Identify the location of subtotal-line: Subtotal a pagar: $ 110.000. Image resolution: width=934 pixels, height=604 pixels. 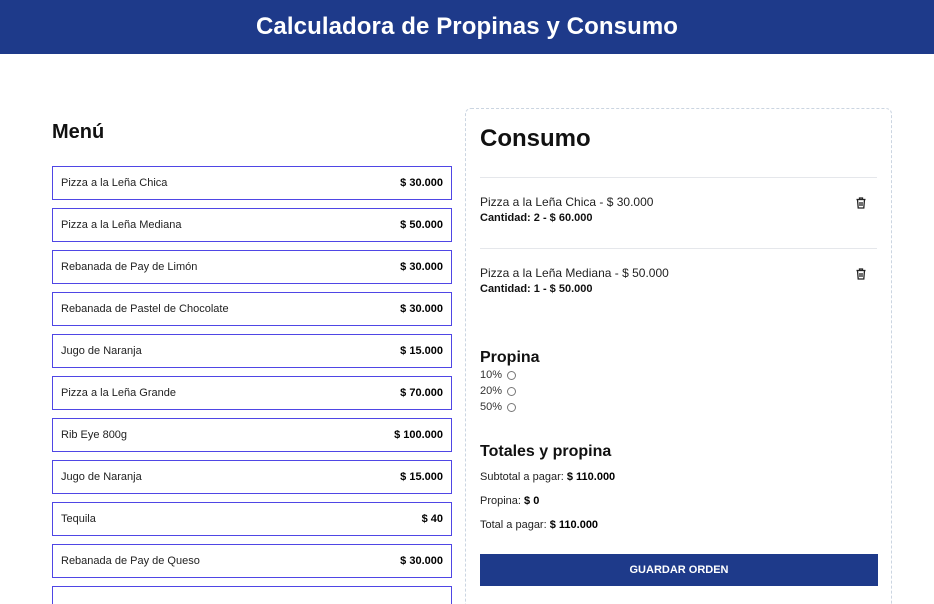
(678, 483).